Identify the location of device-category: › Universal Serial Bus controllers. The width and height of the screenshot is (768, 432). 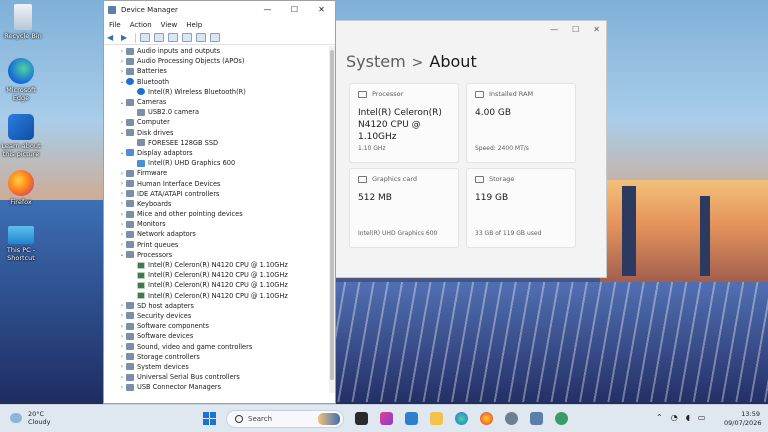
(217, 377).